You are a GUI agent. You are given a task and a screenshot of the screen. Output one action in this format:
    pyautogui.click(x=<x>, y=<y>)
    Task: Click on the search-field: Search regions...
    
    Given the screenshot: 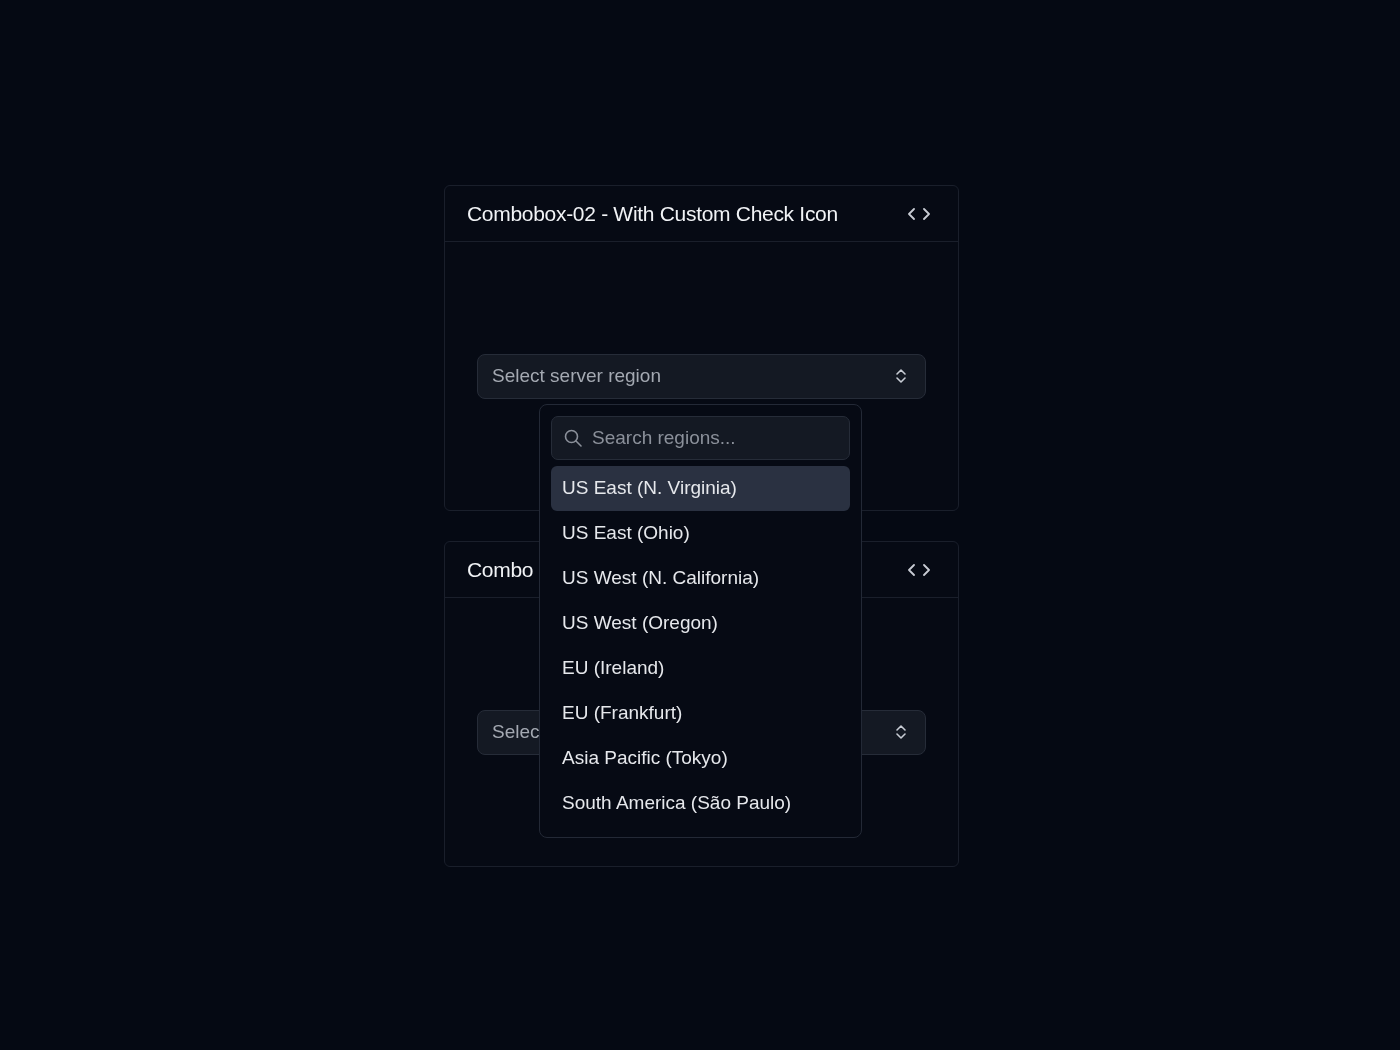 What is the action you would take?
    pyautogui.click(x=700, y=437)
    